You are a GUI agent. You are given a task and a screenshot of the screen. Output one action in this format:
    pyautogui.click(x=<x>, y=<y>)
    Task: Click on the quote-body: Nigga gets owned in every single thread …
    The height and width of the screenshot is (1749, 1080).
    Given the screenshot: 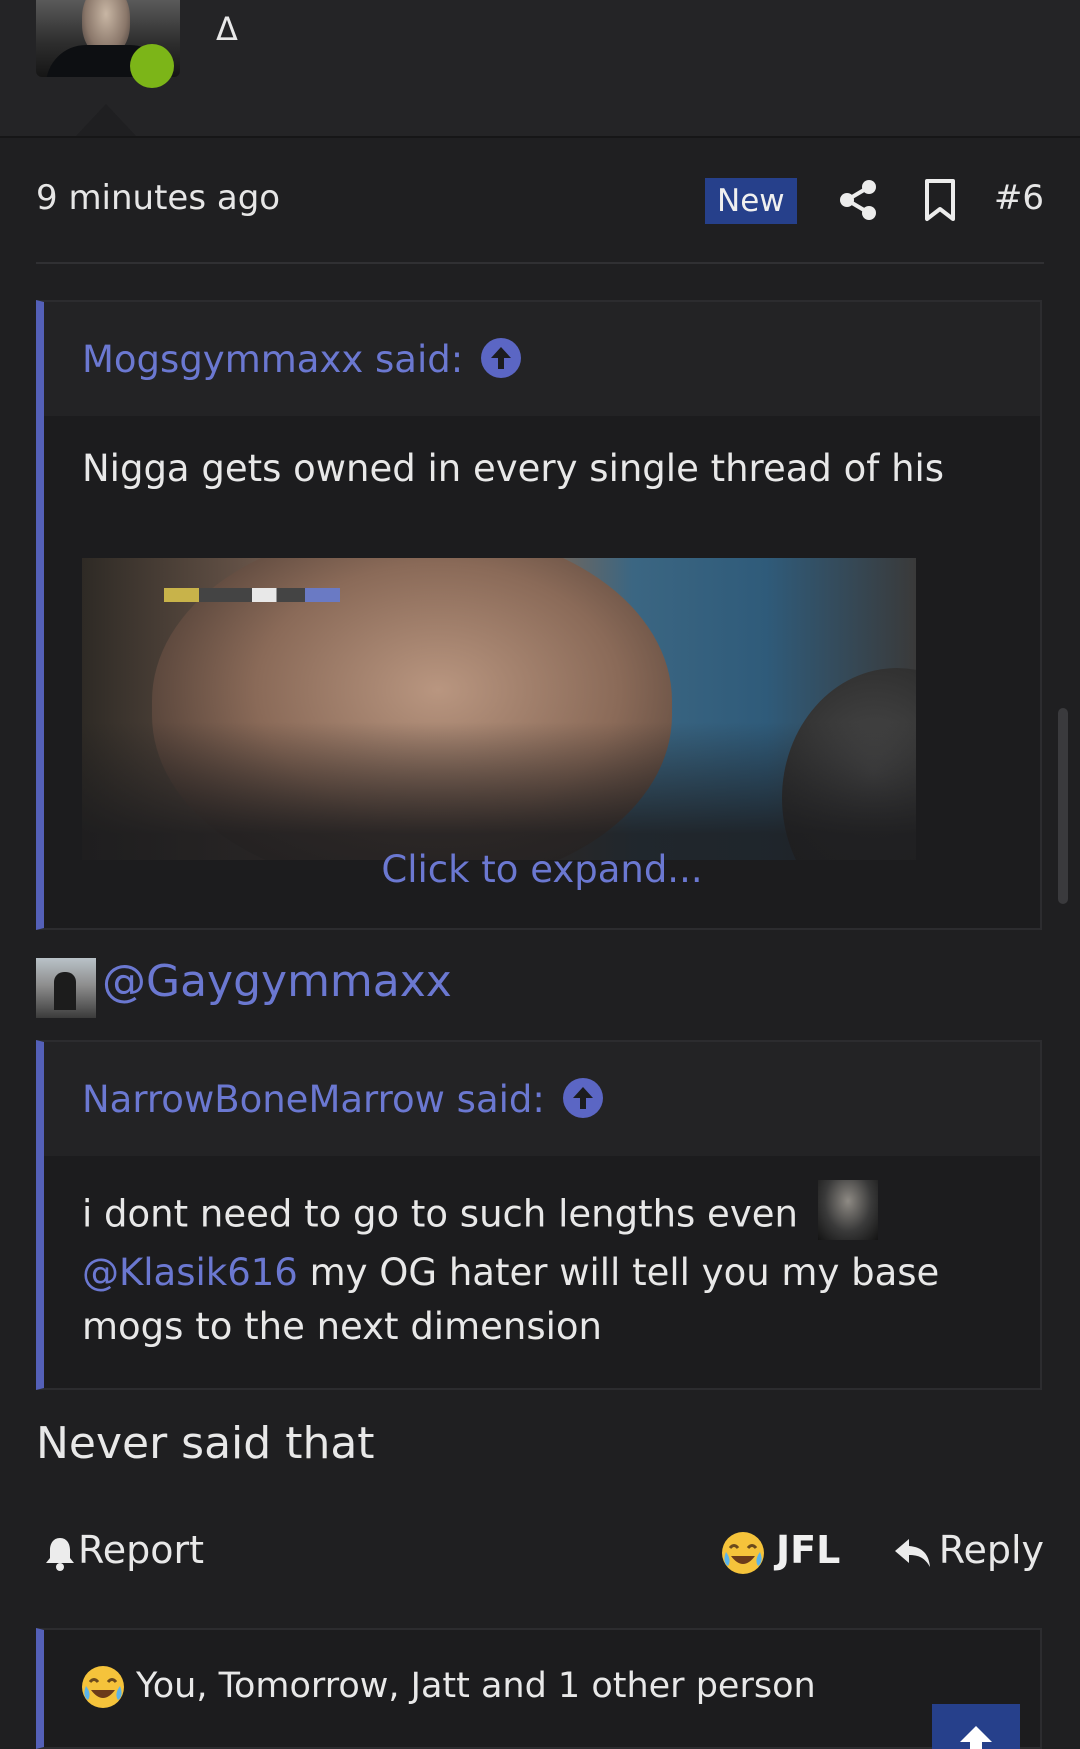 What is the action you would take?
    pyautogui.click(x=542, y=456)
    